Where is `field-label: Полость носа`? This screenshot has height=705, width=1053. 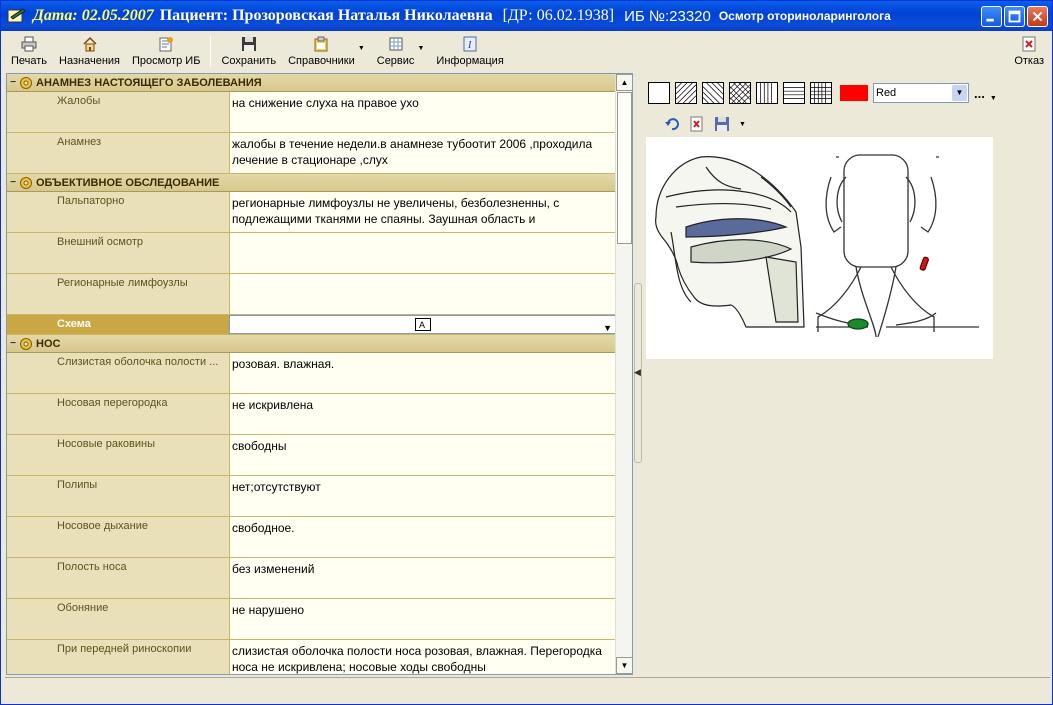
field-label: Полость носа is located at coordinates (118, 578).